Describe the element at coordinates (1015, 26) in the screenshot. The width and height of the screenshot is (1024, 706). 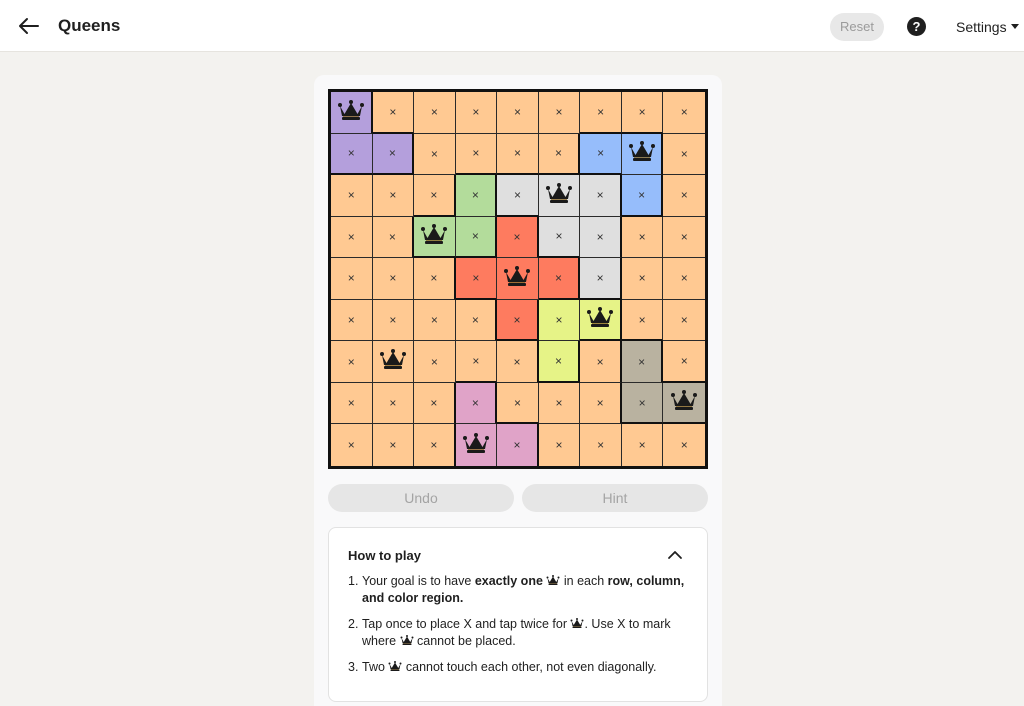
I see `chevron-down-icon` at that location.